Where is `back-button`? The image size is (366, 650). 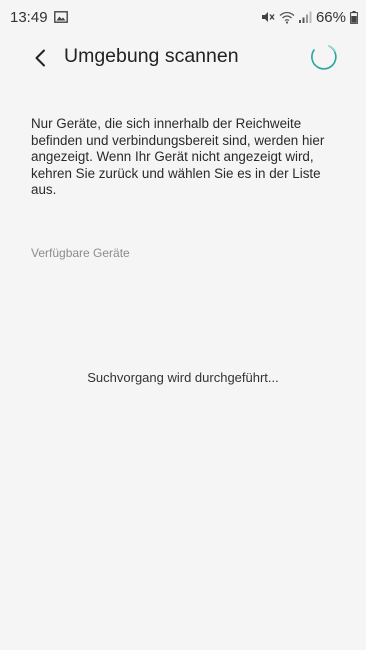 back-button is located at coordinates (40, 58).